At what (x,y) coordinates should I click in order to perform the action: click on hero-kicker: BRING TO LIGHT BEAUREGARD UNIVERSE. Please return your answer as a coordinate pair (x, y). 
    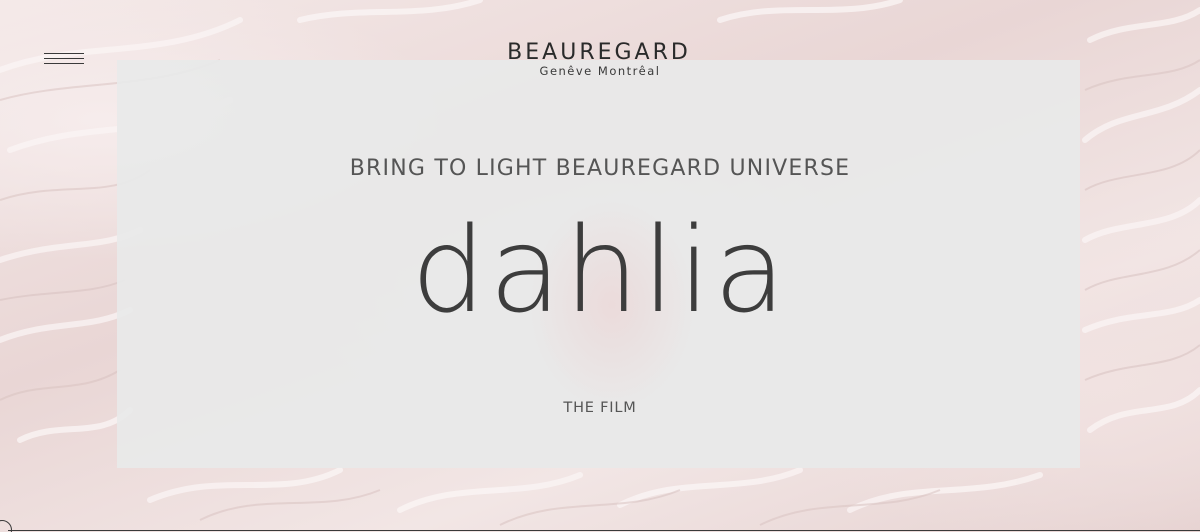
    Looking at the image, I should click on (600, 168).